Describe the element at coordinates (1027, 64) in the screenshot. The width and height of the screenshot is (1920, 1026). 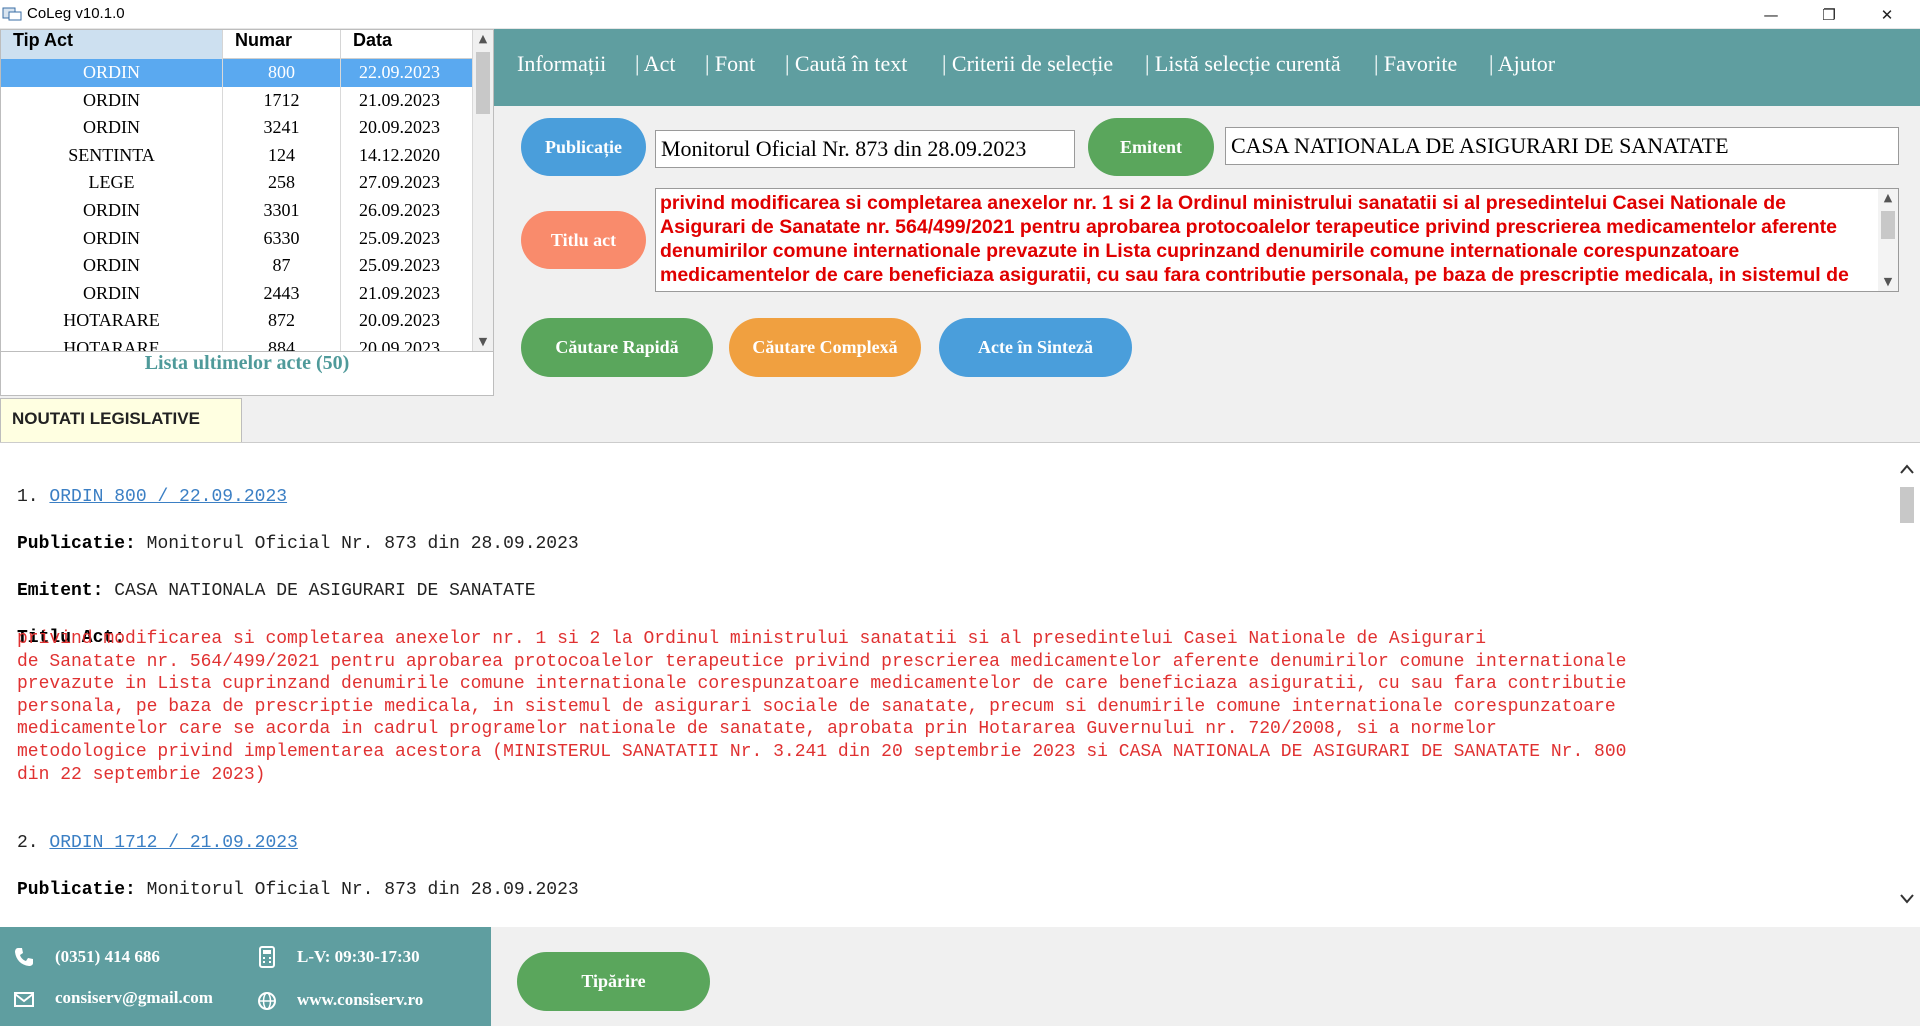
I see `menu-criterii: | Criterii de selecție` at that location.